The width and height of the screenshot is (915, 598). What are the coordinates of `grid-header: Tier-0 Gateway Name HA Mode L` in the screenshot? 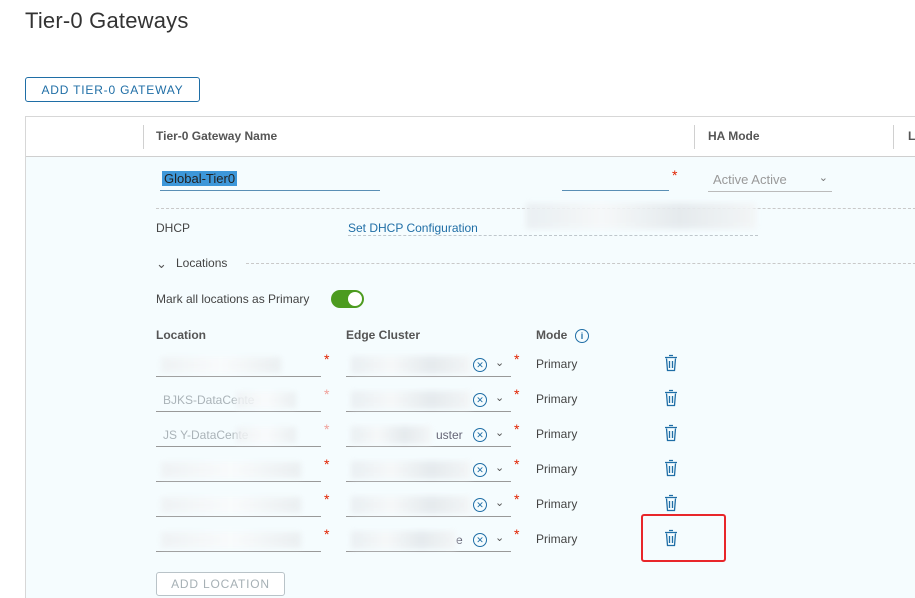 It's located at (470, 137).